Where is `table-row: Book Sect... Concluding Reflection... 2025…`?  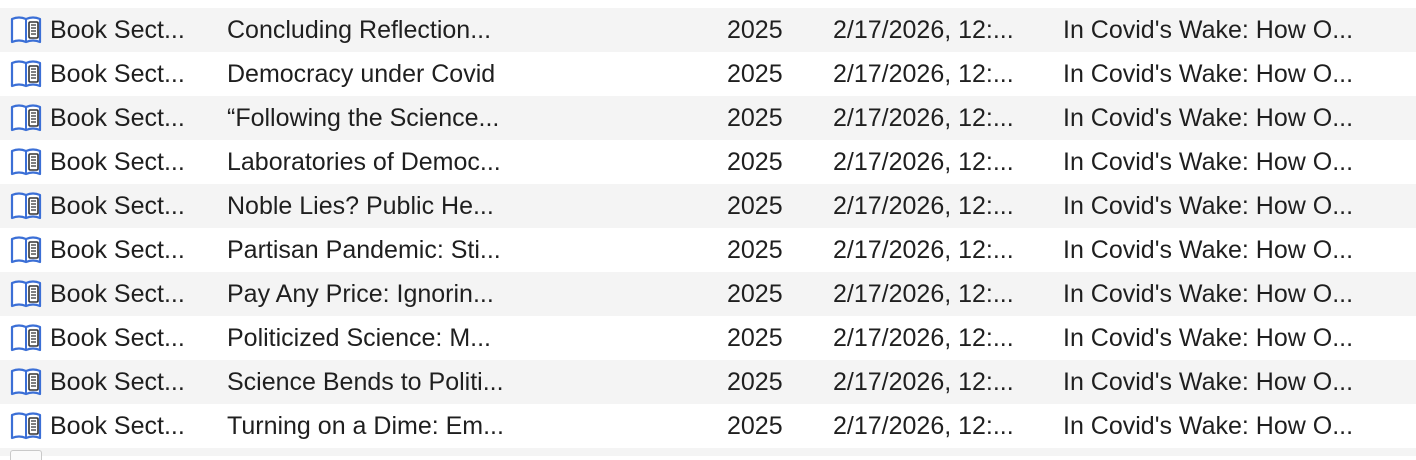 table-row: Book Sect... Concluding Reflection... 2025… is located at coordinates (708, 30).